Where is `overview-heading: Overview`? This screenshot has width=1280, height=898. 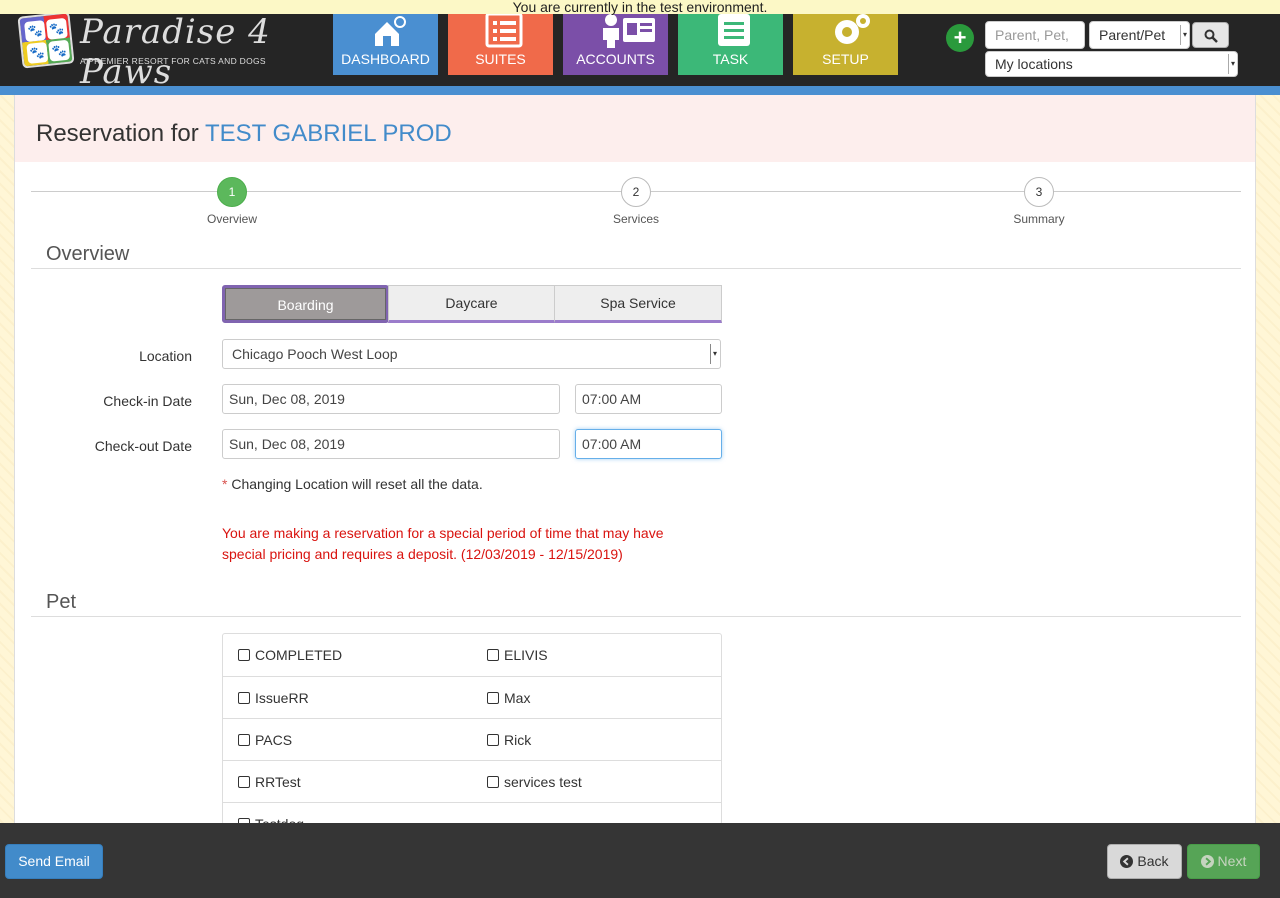 overview-heading: Overview is located at coordinates (88, 254).